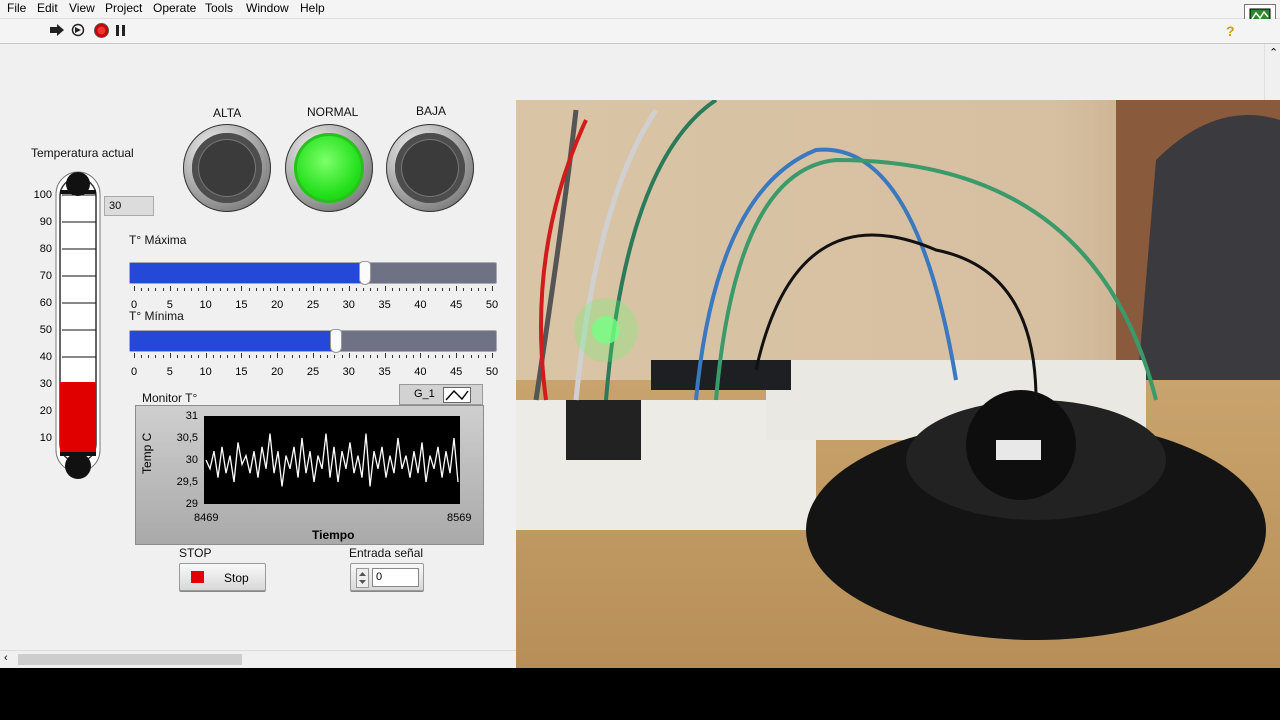  Describe the element at coordinates (45, 303) in the screenshot. I see `thermo-tick-label: 60` at that location.